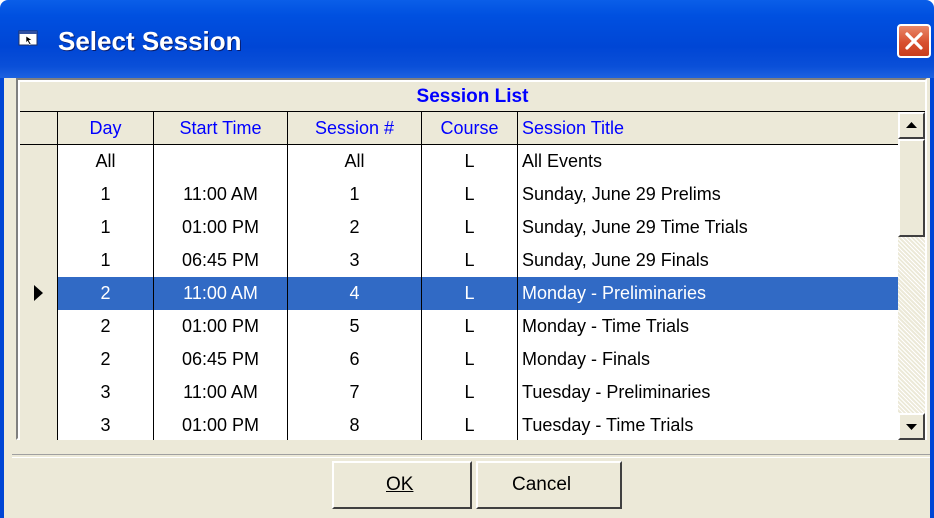 Image resolution: width=934 pixels, height=518 pixels. I want to click on grid-caption: Session List, so click(472, 97).